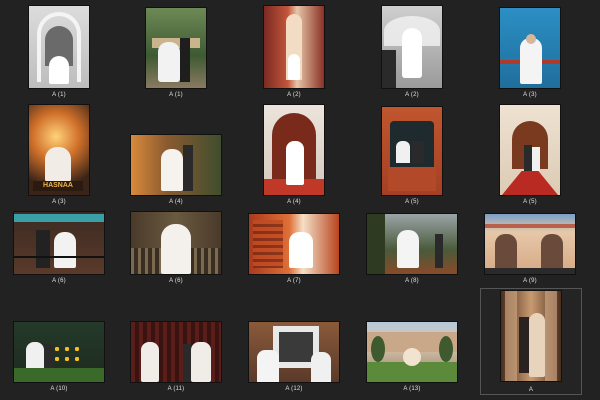 The width and height of the screenshot is (600, 400). I want to click on couple-lawn-photo-icon, so click(412, 244).